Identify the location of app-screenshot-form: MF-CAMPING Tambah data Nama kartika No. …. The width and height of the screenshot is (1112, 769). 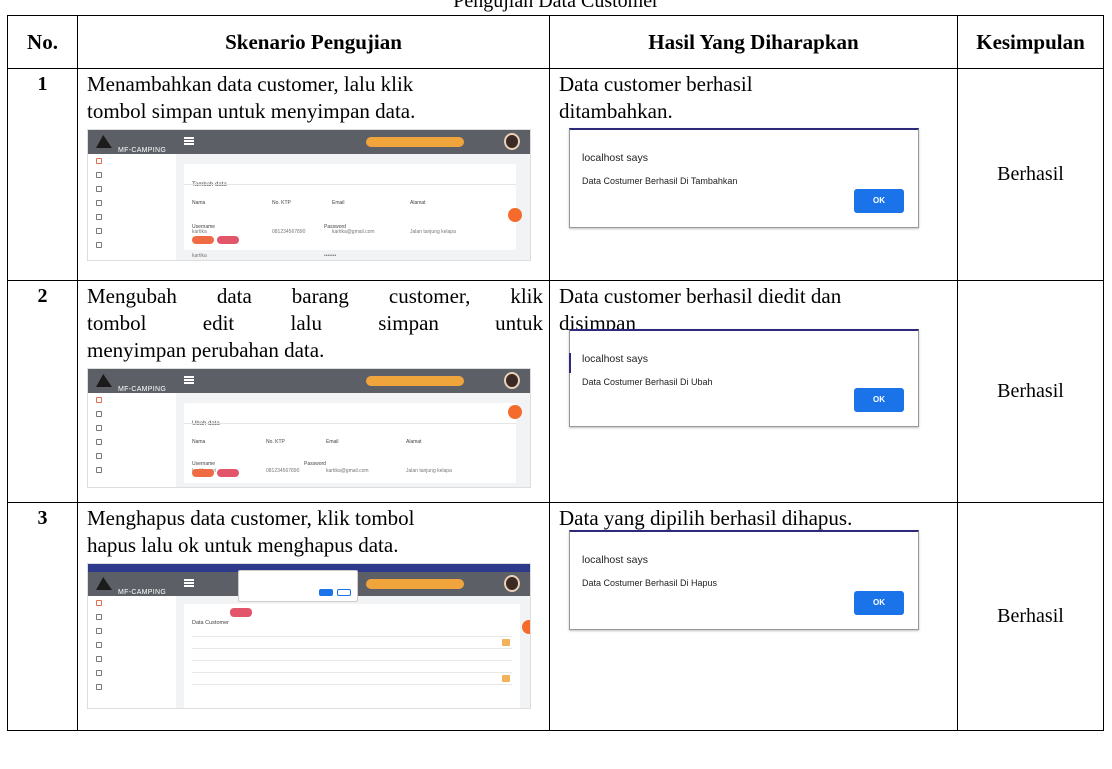
(309, 195).